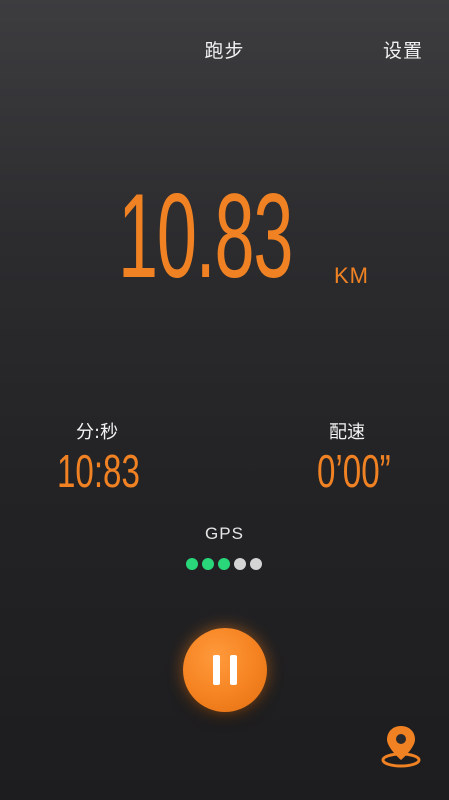 The image size is (449, 800). What do you see at coordinates (98, 471) in the screenshot?
I see `time-value: 10:83` at bounding box center [98, 471].